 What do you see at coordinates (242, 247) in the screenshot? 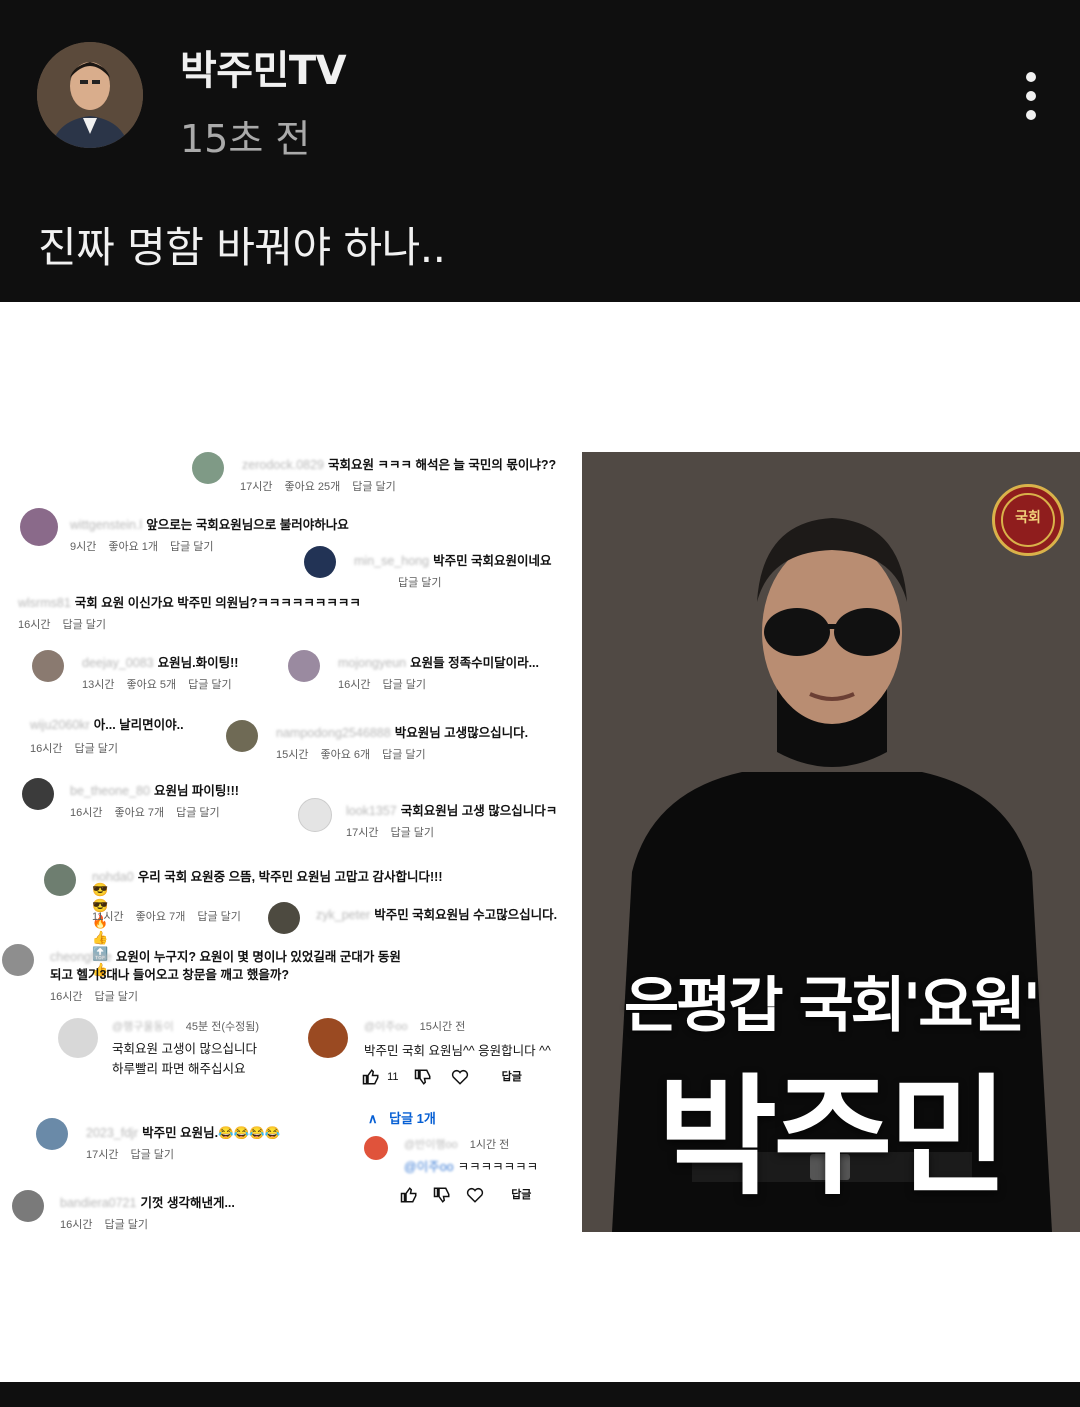
I see `post-text: 진짜 명함 바꿔야 하나..` at bounding box center [242, 247].